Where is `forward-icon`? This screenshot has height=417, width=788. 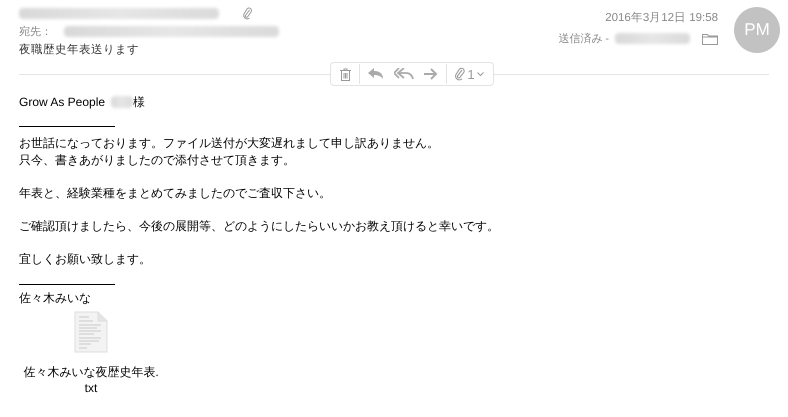 forward-icon is located at coordinates (431, 74).